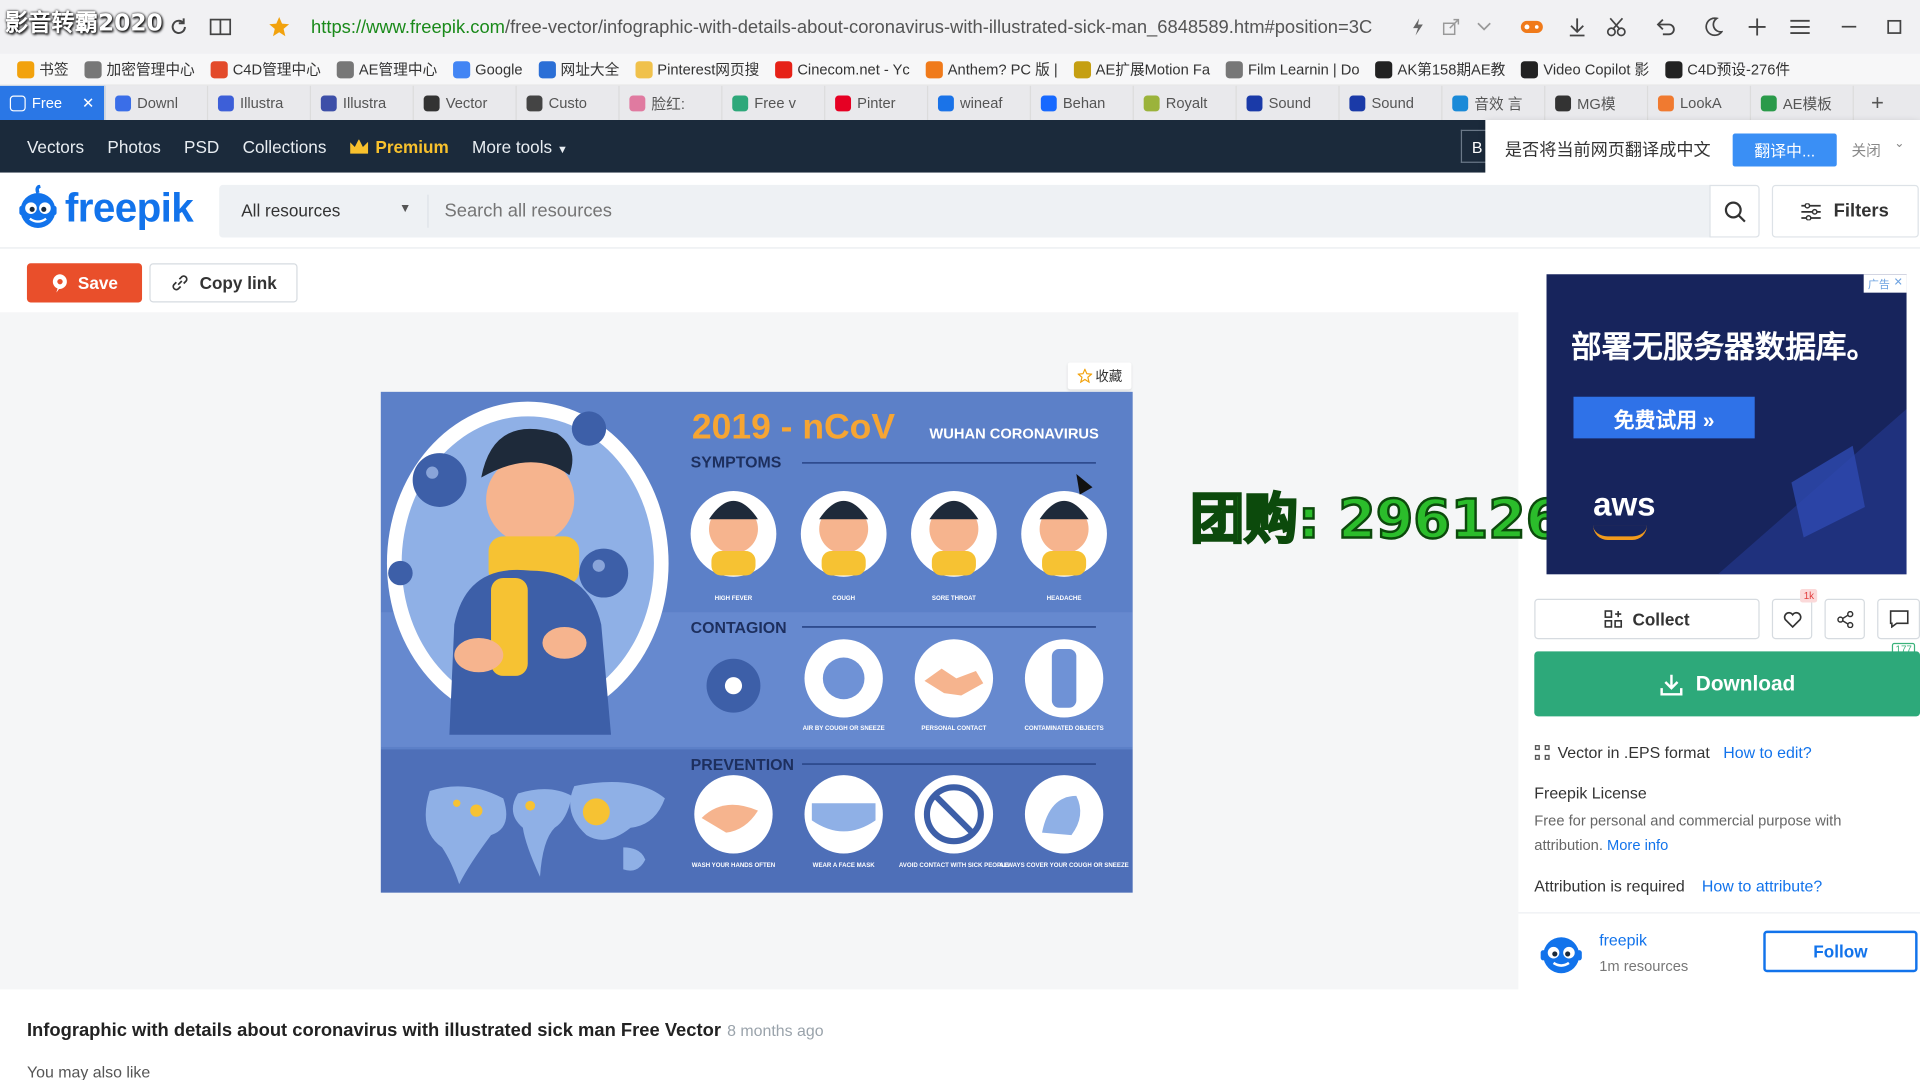 The image size is (1920, 1080). I want to click on undo-icon, so click(1665, 27).